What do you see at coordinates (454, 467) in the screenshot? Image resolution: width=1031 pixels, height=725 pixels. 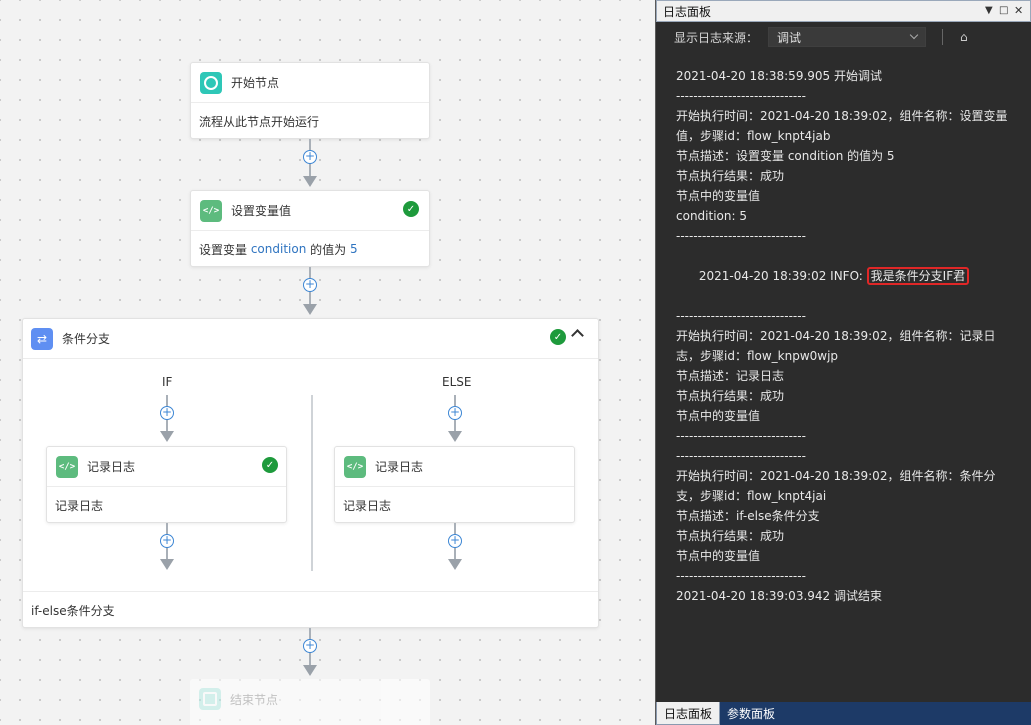 I see `else-log-header: </> 记录日志` at bounding box center [454, 467].